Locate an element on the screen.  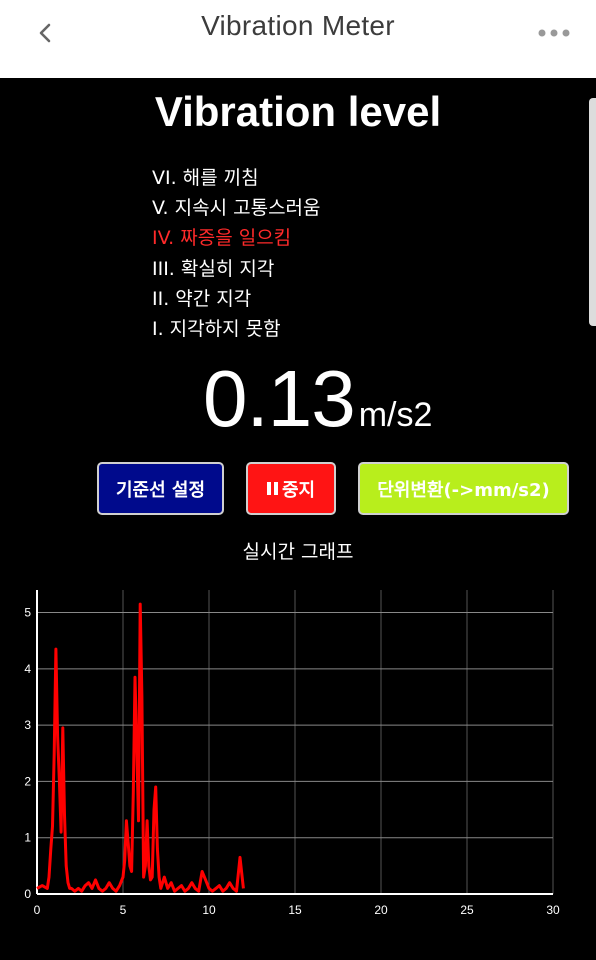
page-heading: Vibration level is located at coordinates (298, 111).